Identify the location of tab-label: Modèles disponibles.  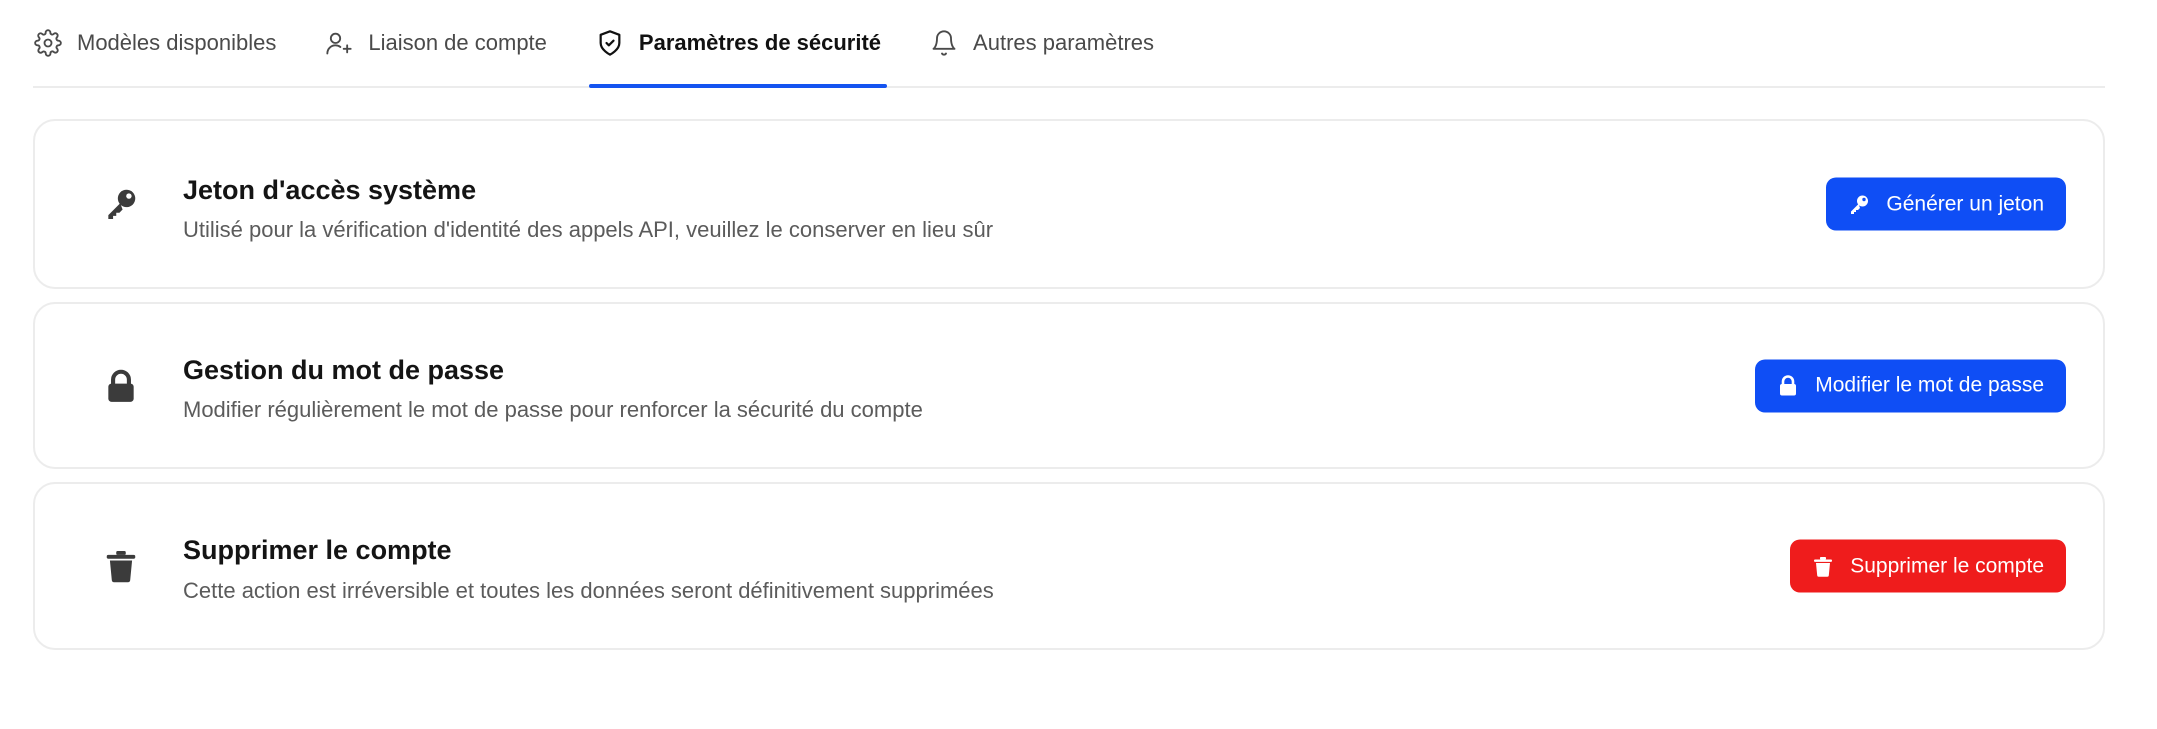
(177, 42).